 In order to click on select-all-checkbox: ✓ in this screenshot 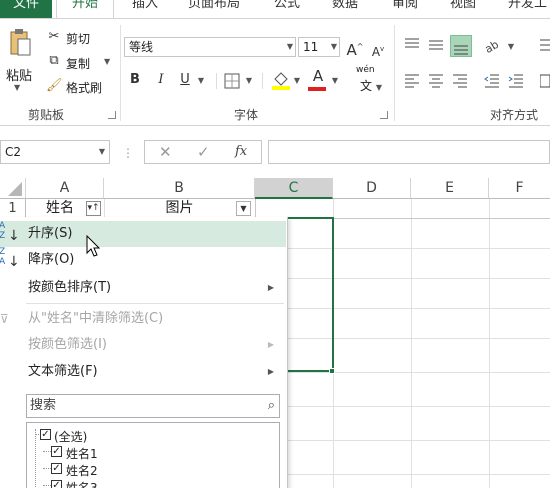, I will do `click(45, 434)`.